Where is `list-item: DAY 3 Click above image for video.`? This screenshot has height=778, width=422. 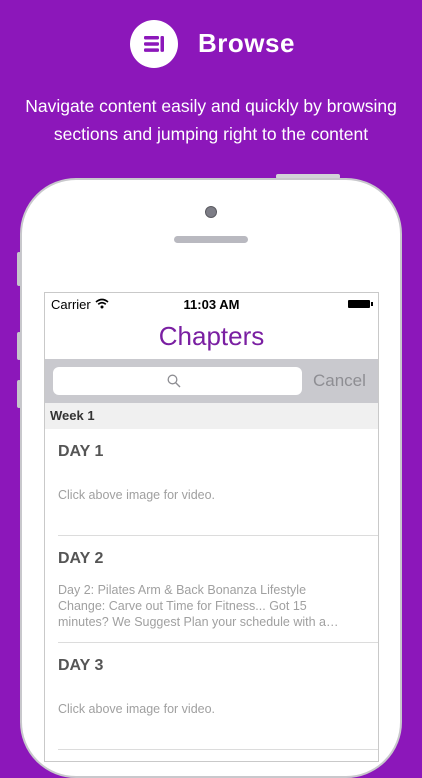 list-item: DAY 3 Click above image for video. is located at coordinates (218, 696).